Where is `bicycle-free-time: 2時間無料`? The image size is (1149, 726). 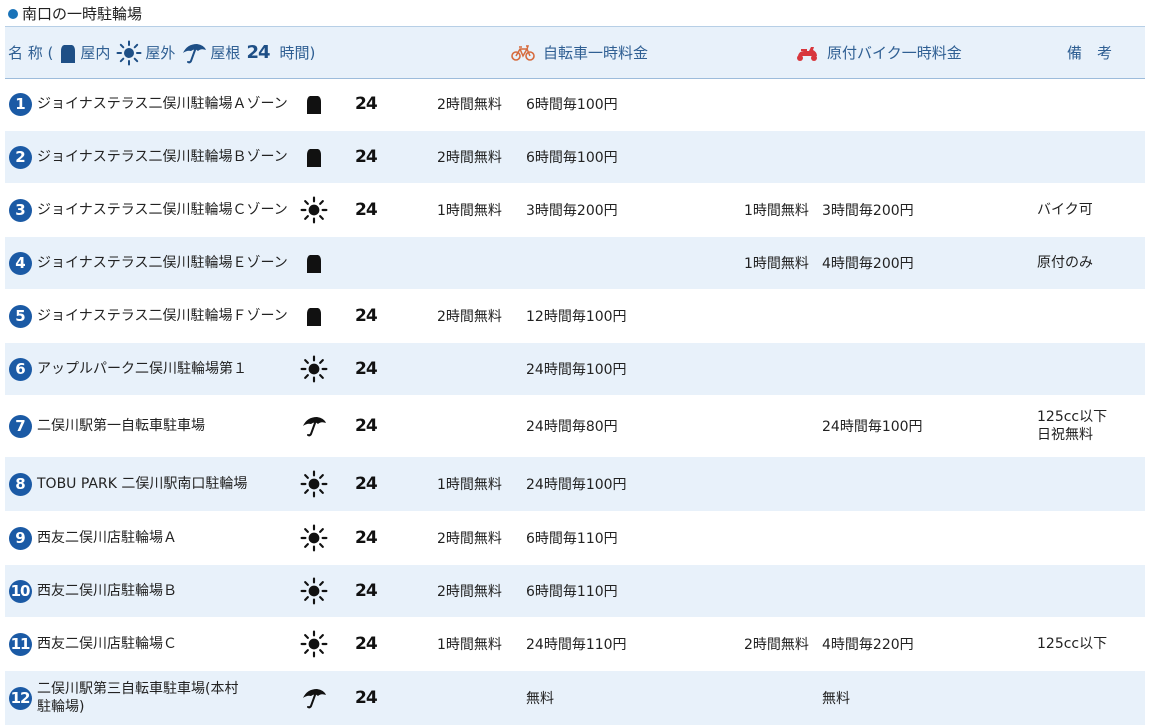 bicycle-free-time: 2時間無料 is located at coordinates (469, 317).